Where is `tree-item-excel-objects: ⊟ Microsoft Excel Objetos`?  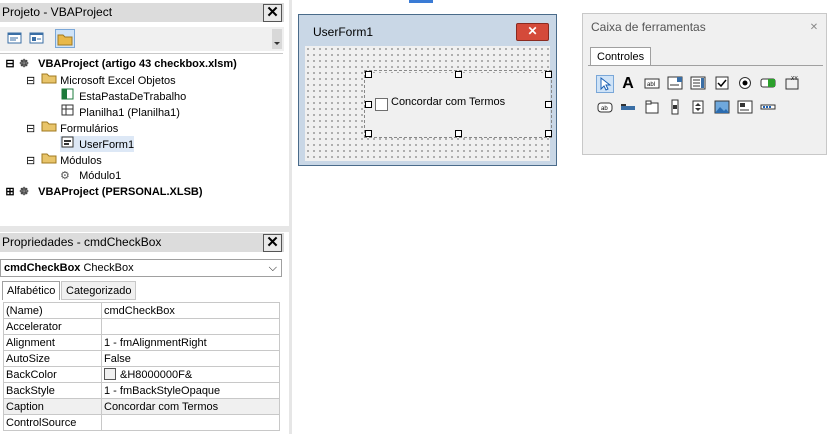 tree-item-excel-objects: ⊟ Microsoft Excel Objetos is located at coordinates (101, 80).